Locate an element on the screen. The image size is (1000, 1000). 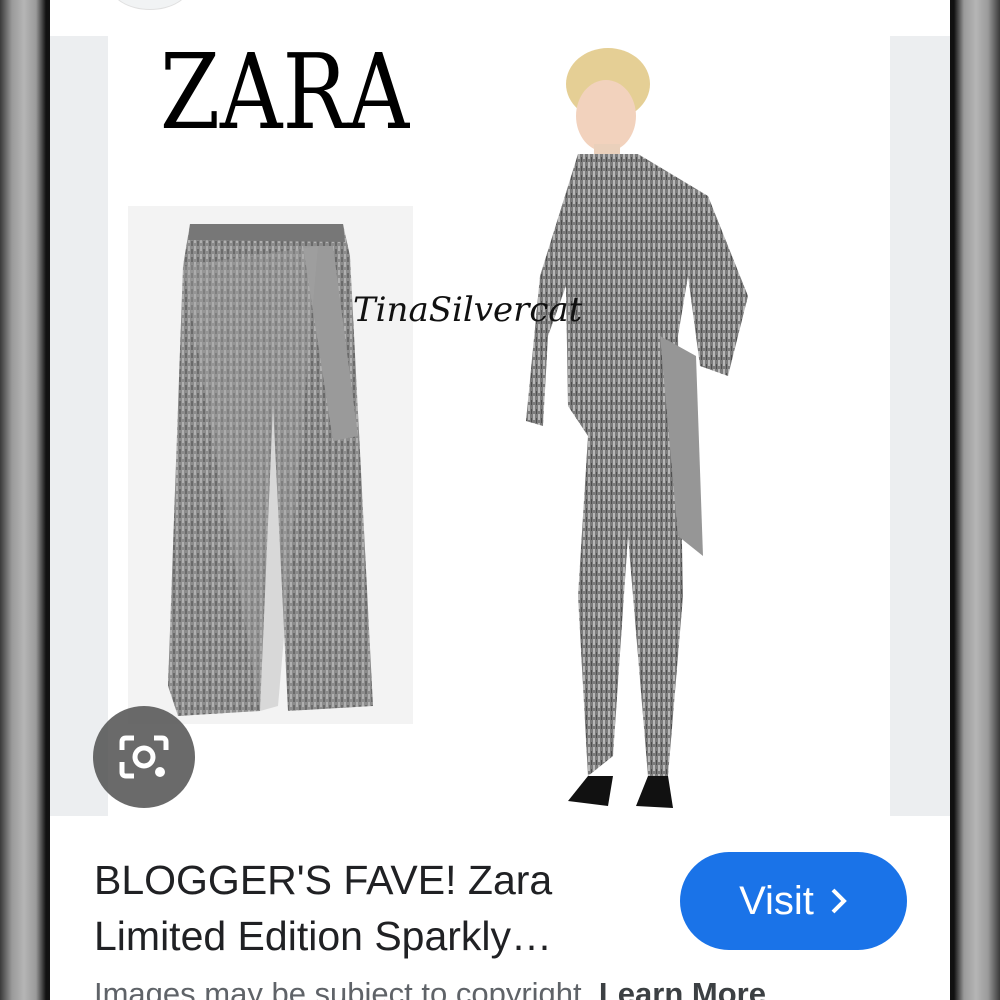
google-lens-button is located at coordinates (144, 757).